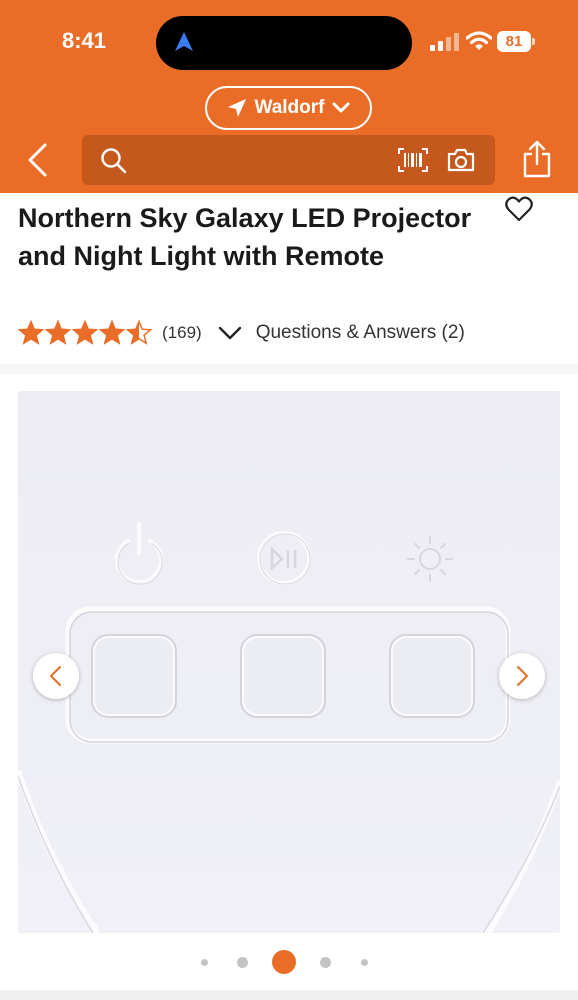 The height and width of the screenshot is (1000, 578). Describe the element at coordinates (237, 108) in the screenshot. I see `location-arrow-icon` at that location.